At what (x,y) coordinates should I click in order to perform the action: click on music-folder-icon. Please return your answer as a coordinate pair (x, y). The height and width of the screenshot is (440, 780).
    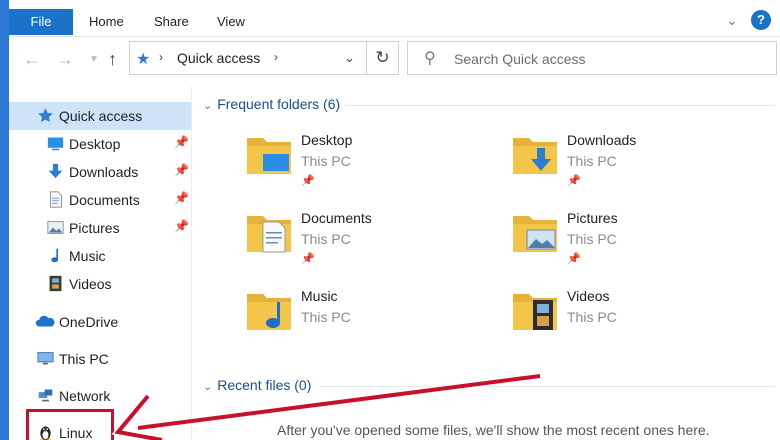
    Looking at the image, I should click on (269, 312).